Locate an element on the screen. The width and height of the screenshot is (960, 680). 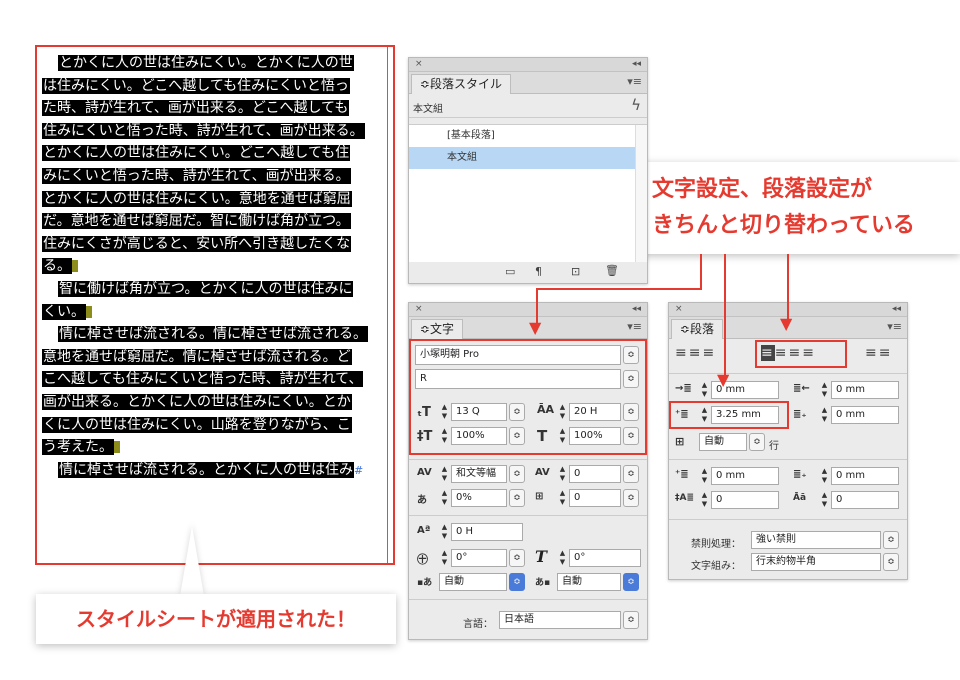
trash-icon: 🗑 is located at coordinates (612, 270).